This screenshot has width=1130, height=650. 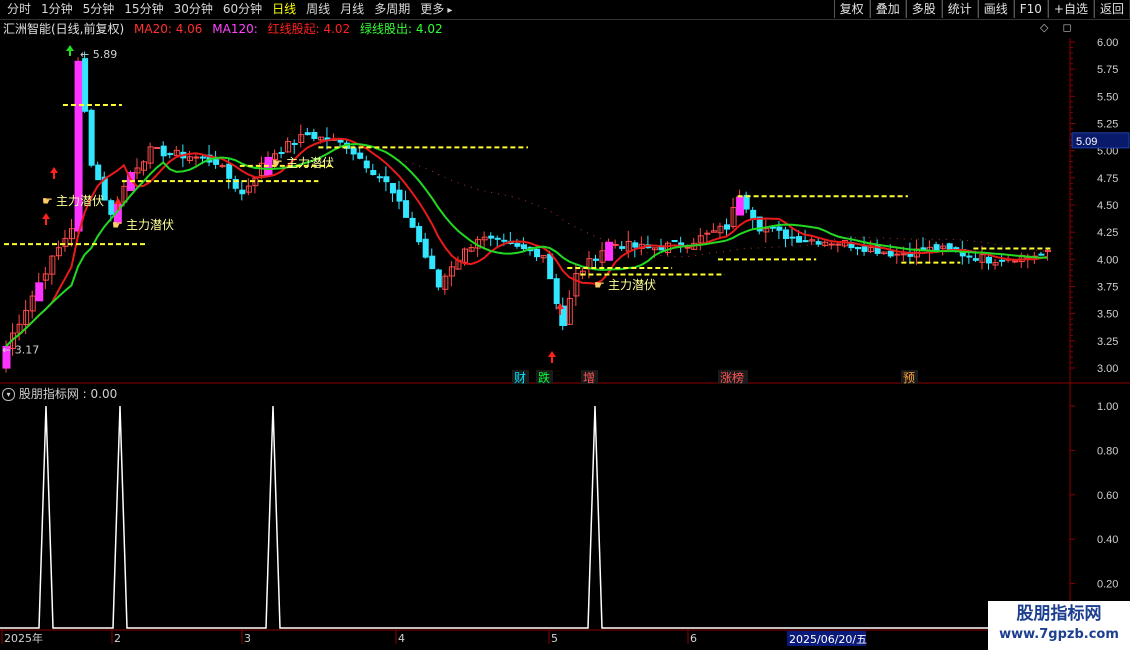 I want to click on date-axis-label: 2025年, so click(x=23, y=638).